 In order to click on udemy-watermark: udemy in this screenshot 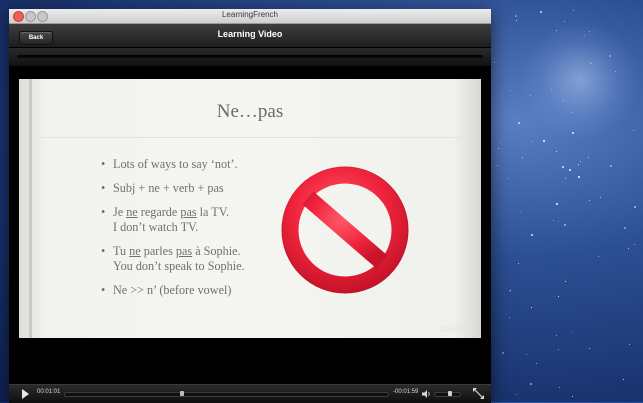, I will do `click(455, 329)`.